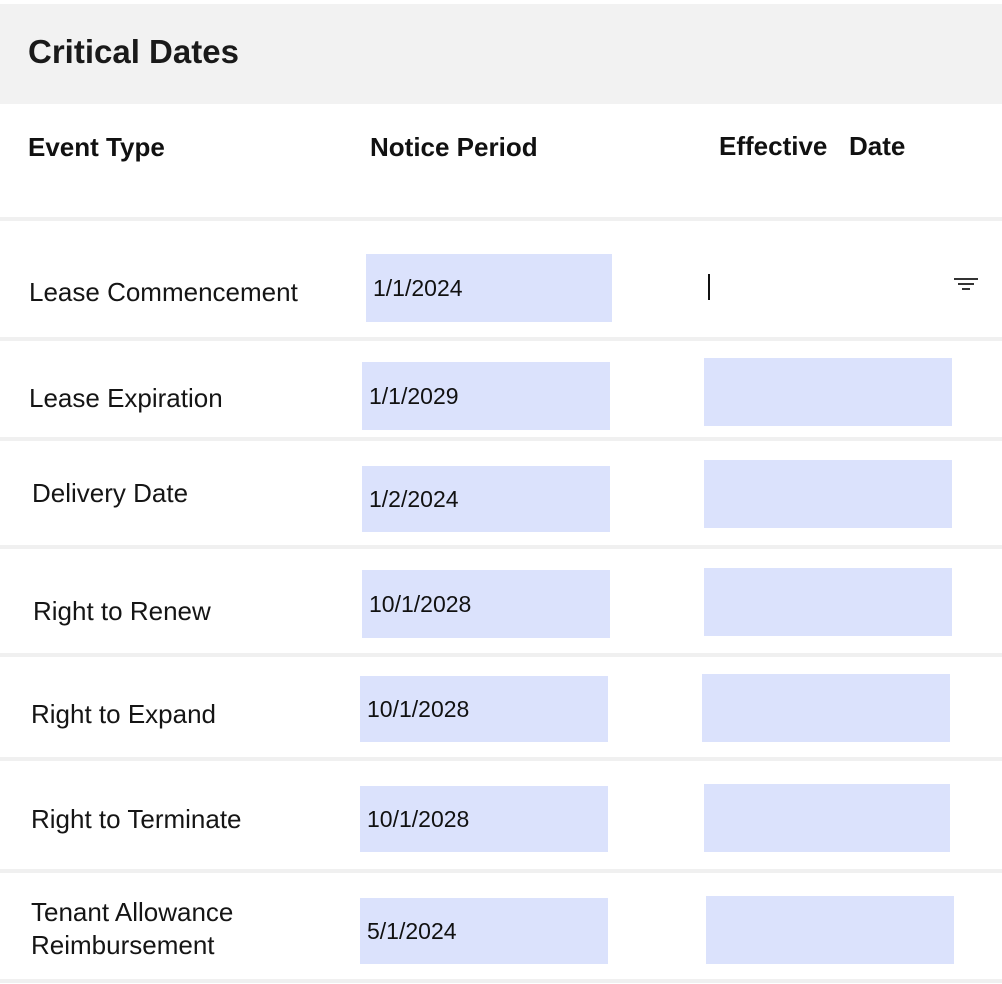  What do you see at coordinates (966, 286) in the screenshot?
I see `filter-icon` at bounding box center [966, 286].